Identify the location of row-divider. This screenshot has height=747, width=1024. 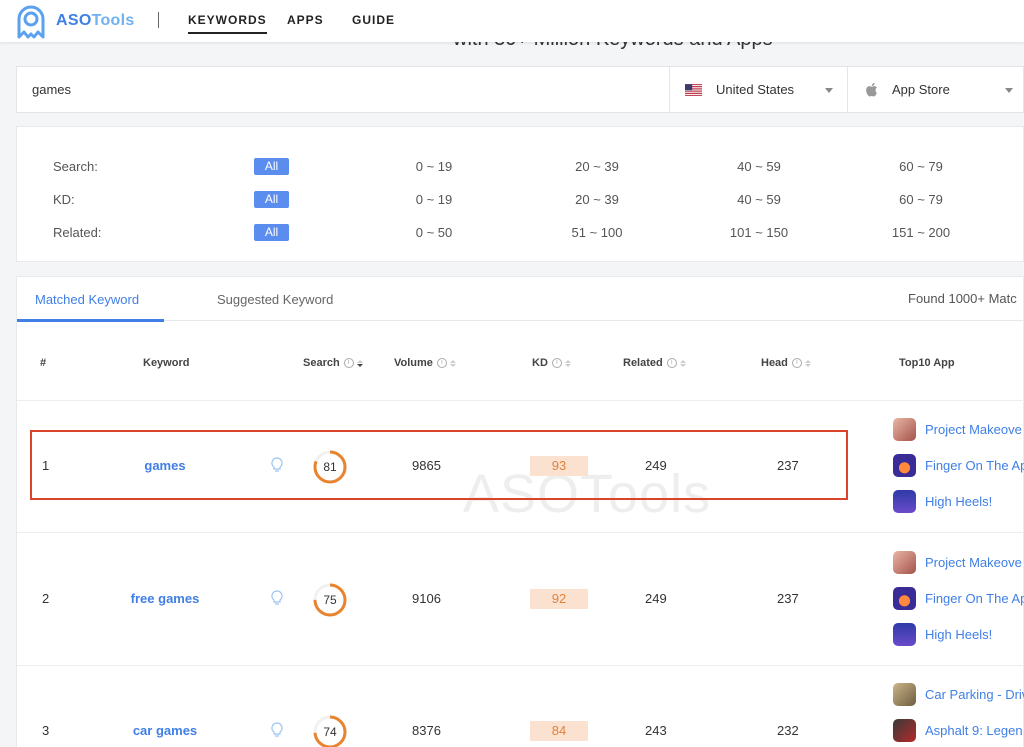
(520, 665).